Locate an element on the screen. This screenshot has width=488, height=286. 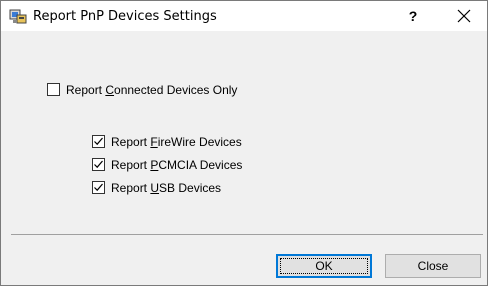
close-button: Close is located at coordinates (433, 266).